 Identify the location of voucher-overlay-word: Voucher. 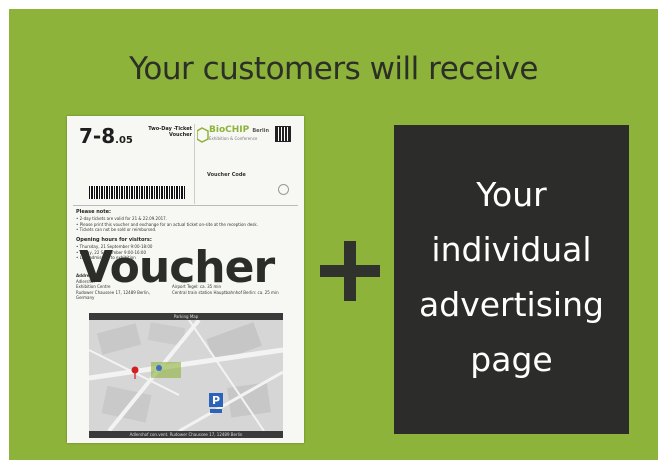
(177, 267).